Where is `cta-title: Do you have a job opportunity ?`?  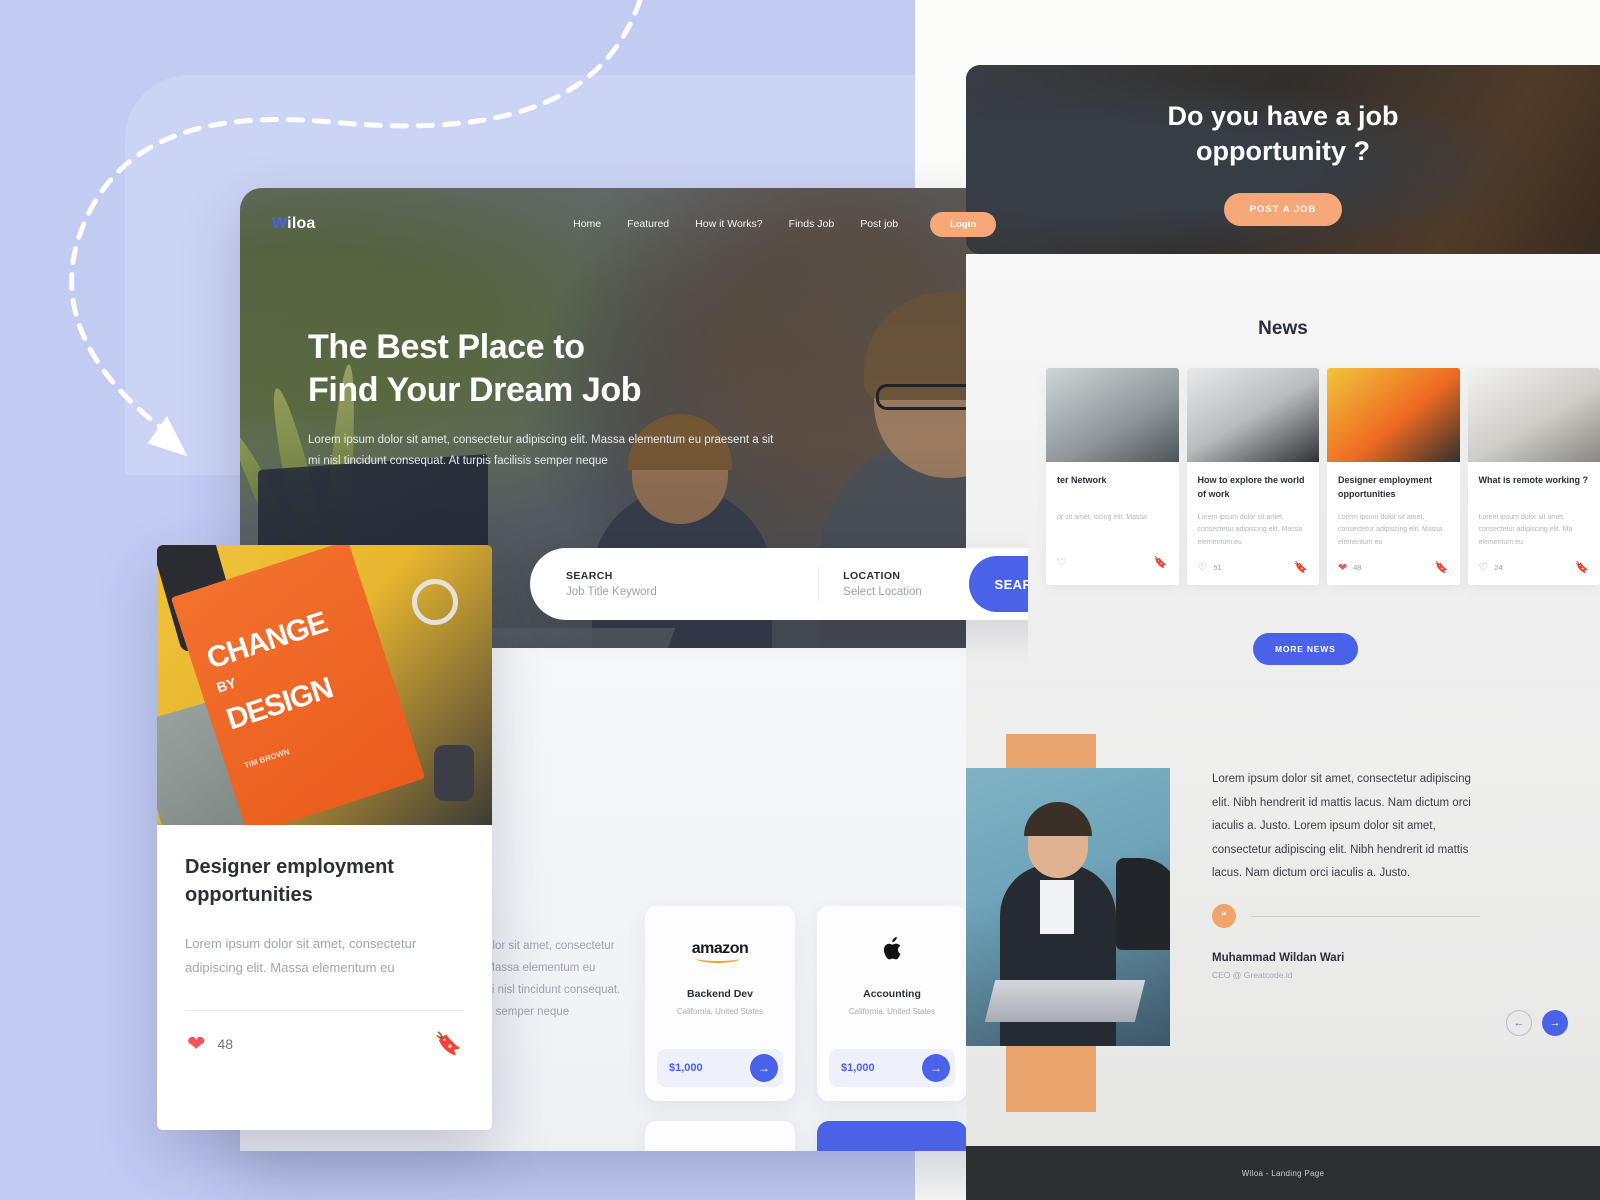
cta-title: Do you have a job opportunity ? is located at coordinates (1283, 134).